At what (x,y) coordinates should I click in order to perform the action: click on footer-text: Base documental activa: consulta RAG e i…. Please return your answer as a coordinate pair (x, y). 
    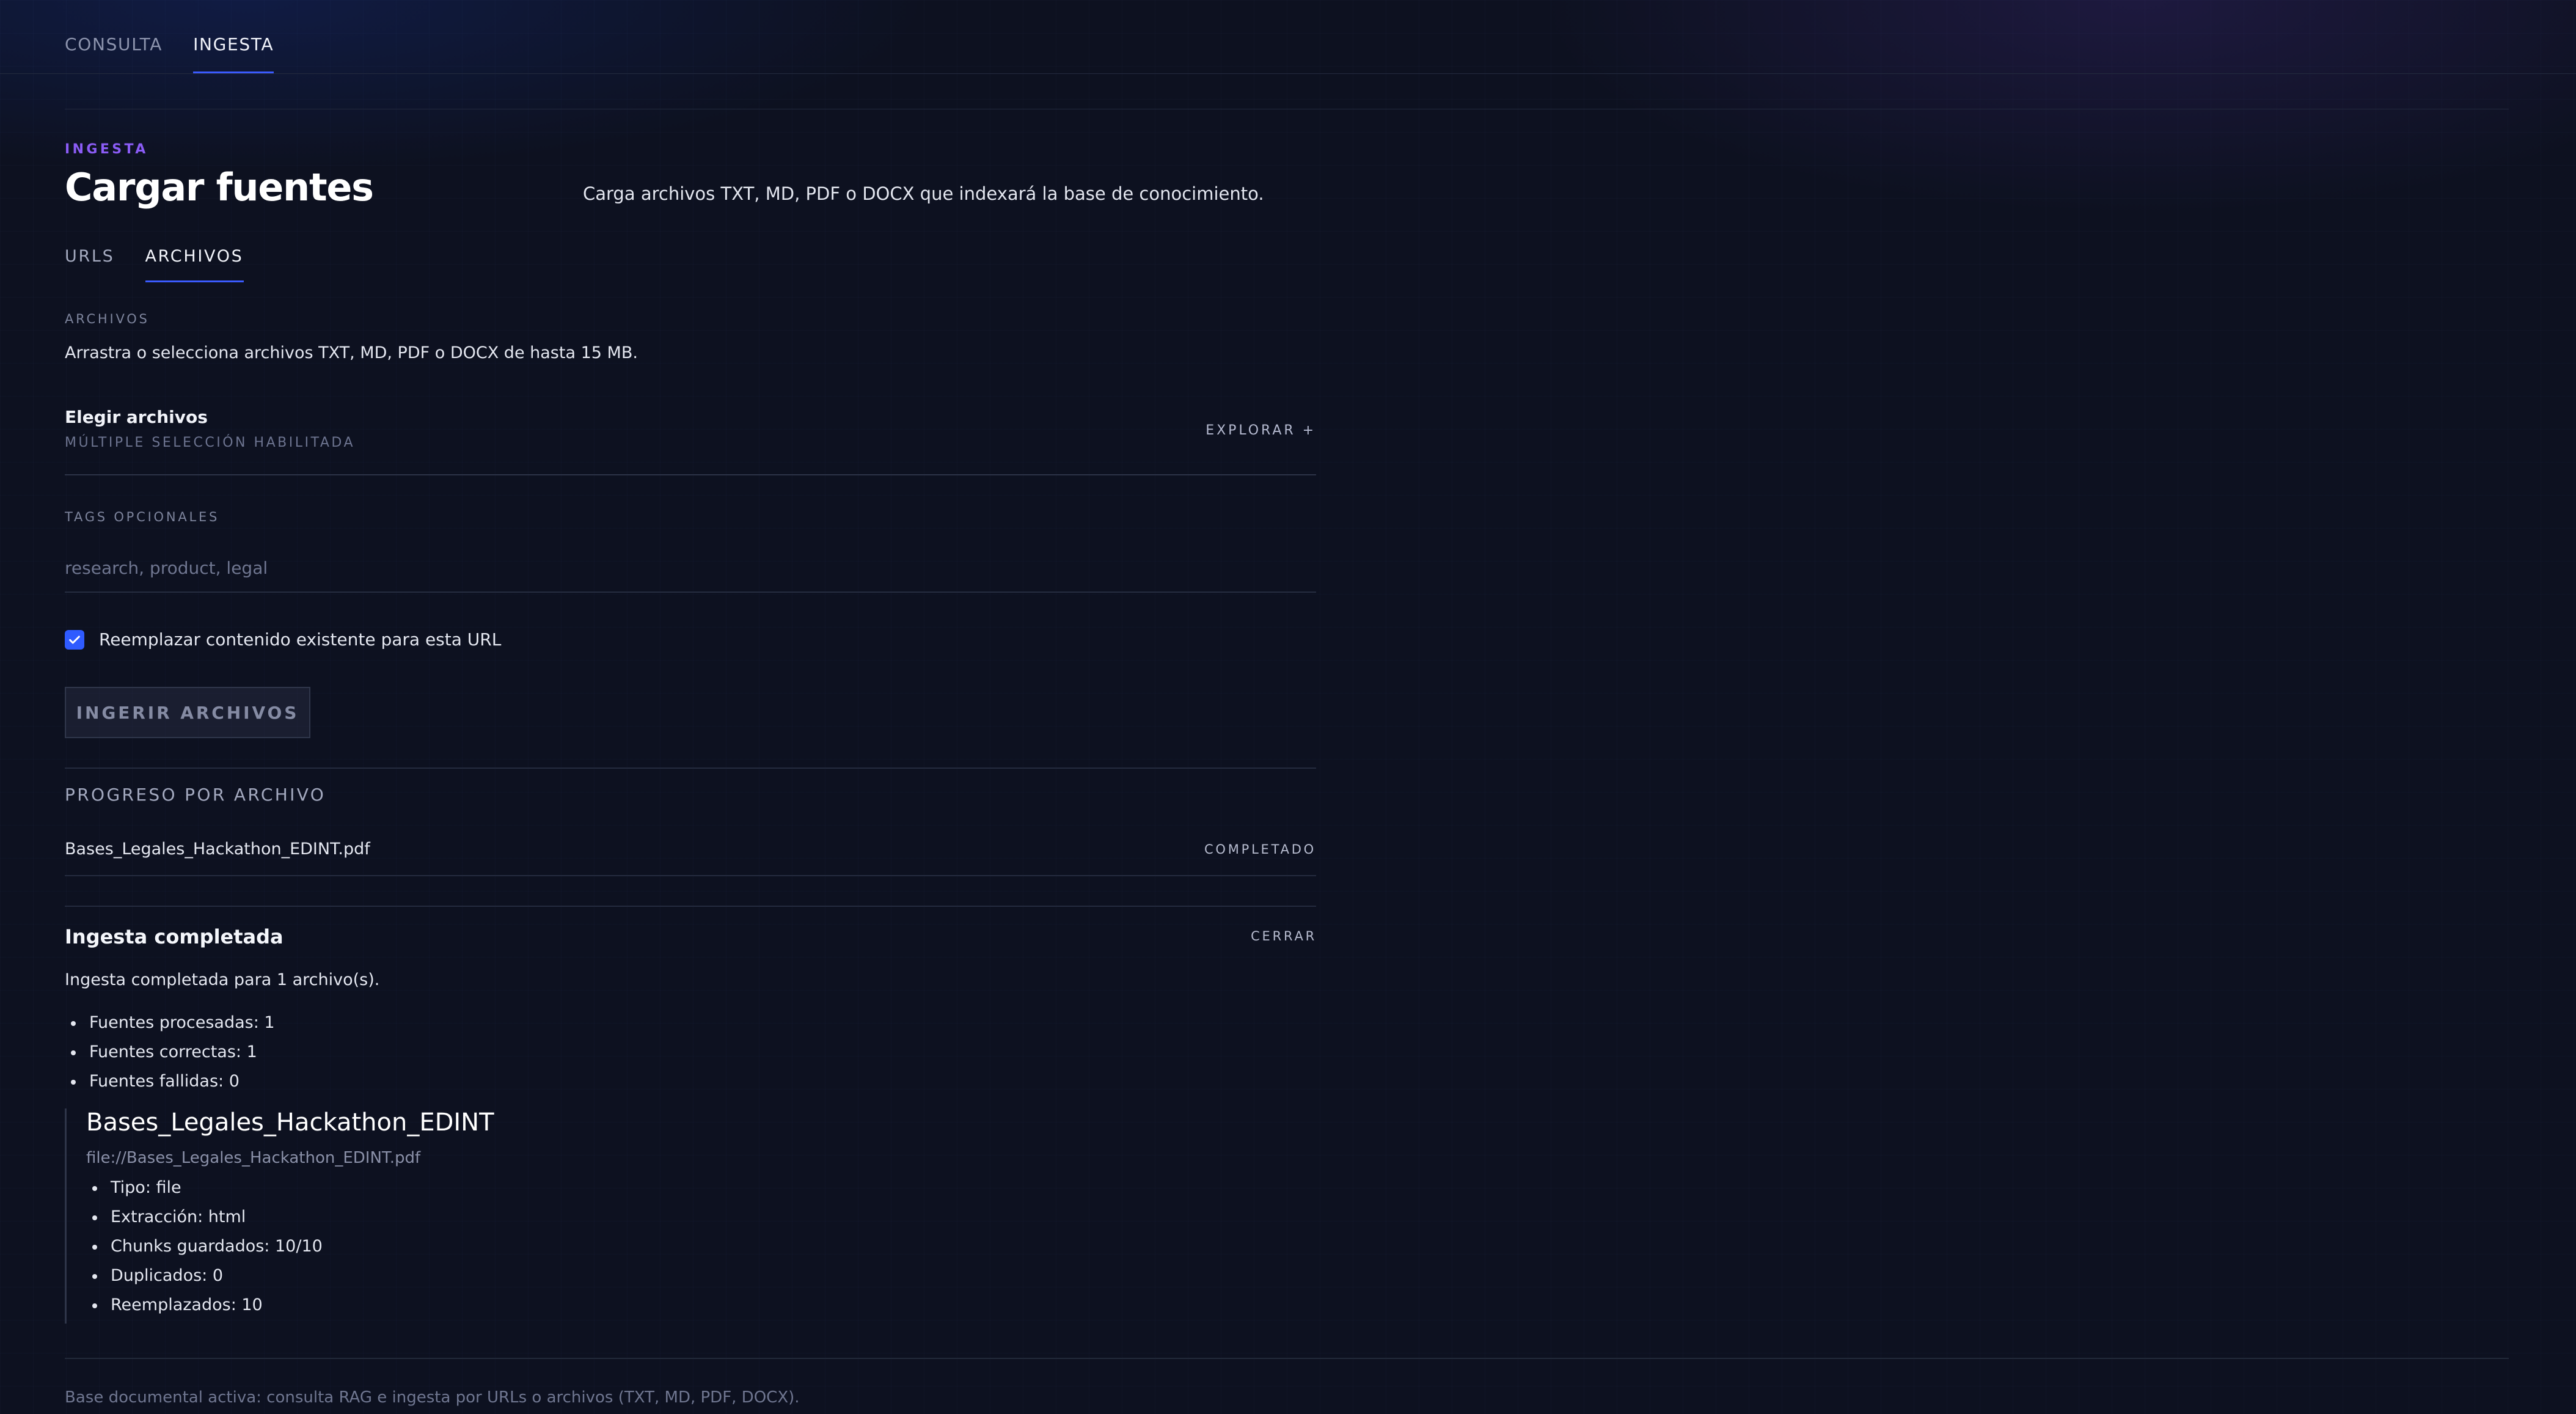
    Looking at the image, I should click on (432, 1397).